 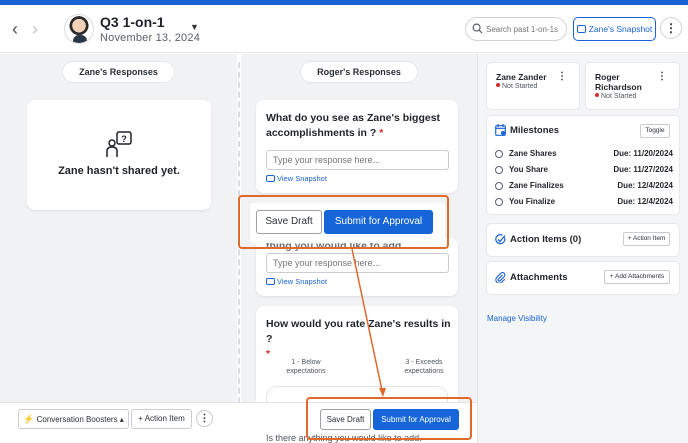 What do you see at coordinates (119, 144) in the screenshot?
I see `person-question-icon: ?` at bounding box center [119, 144].